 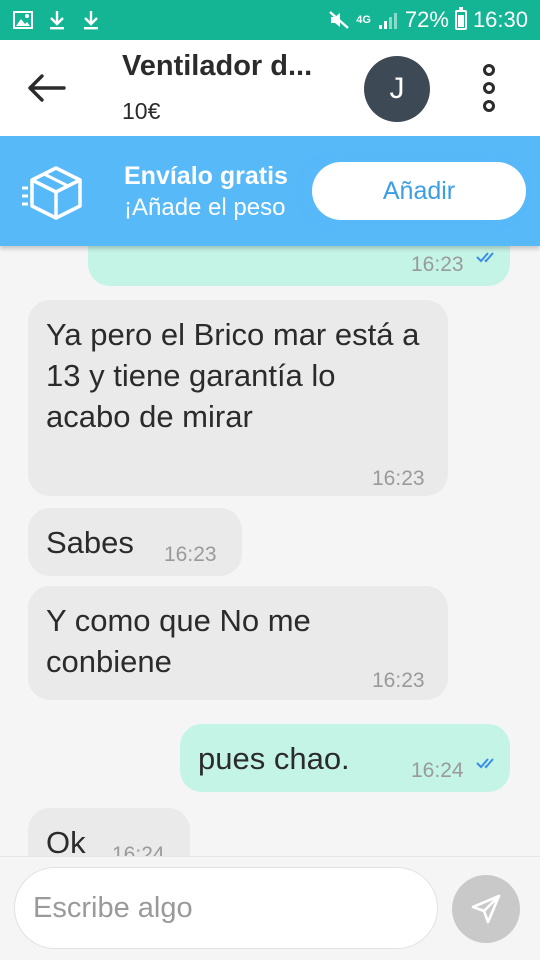 I want to click on message-bubble-outgoing: veranos 16:23, so click(x=299, y=266).